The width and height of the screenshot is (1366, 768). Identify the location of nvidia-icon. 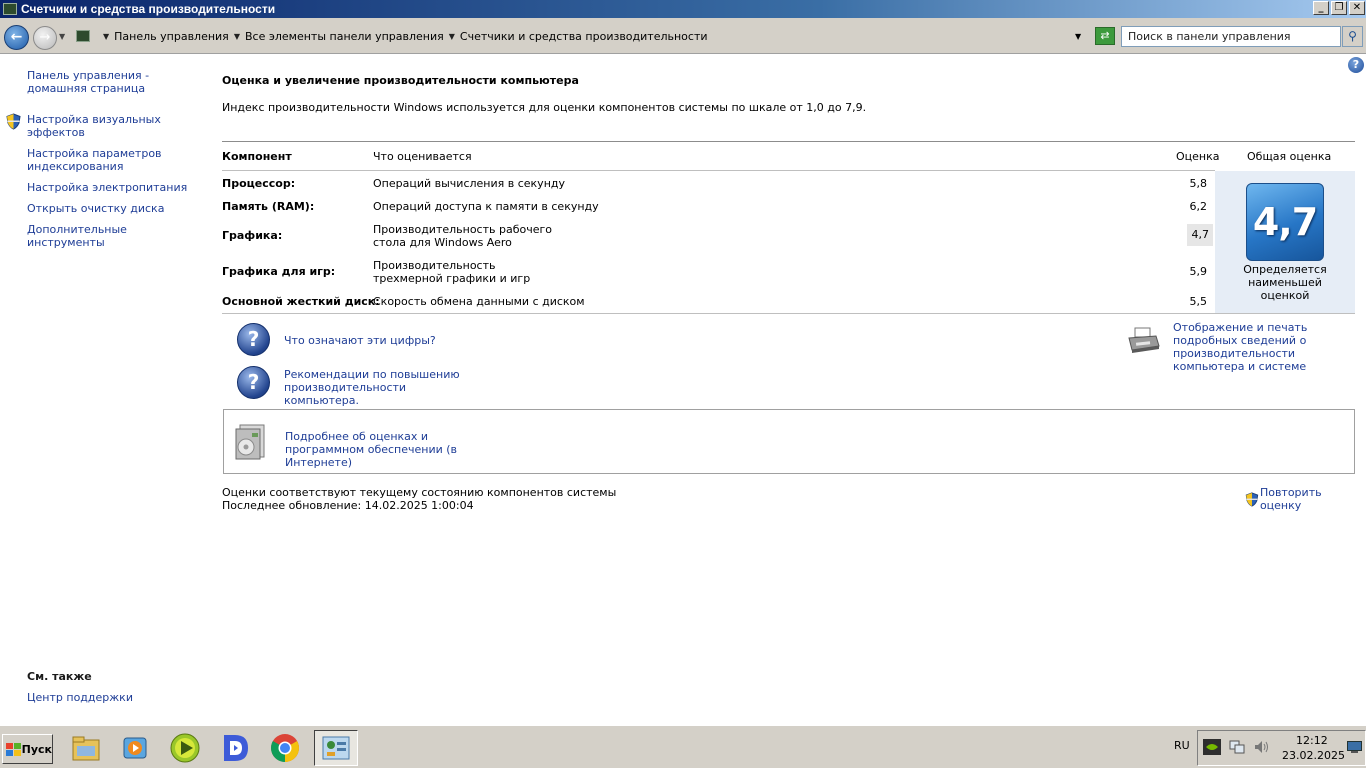
(1212, 747).